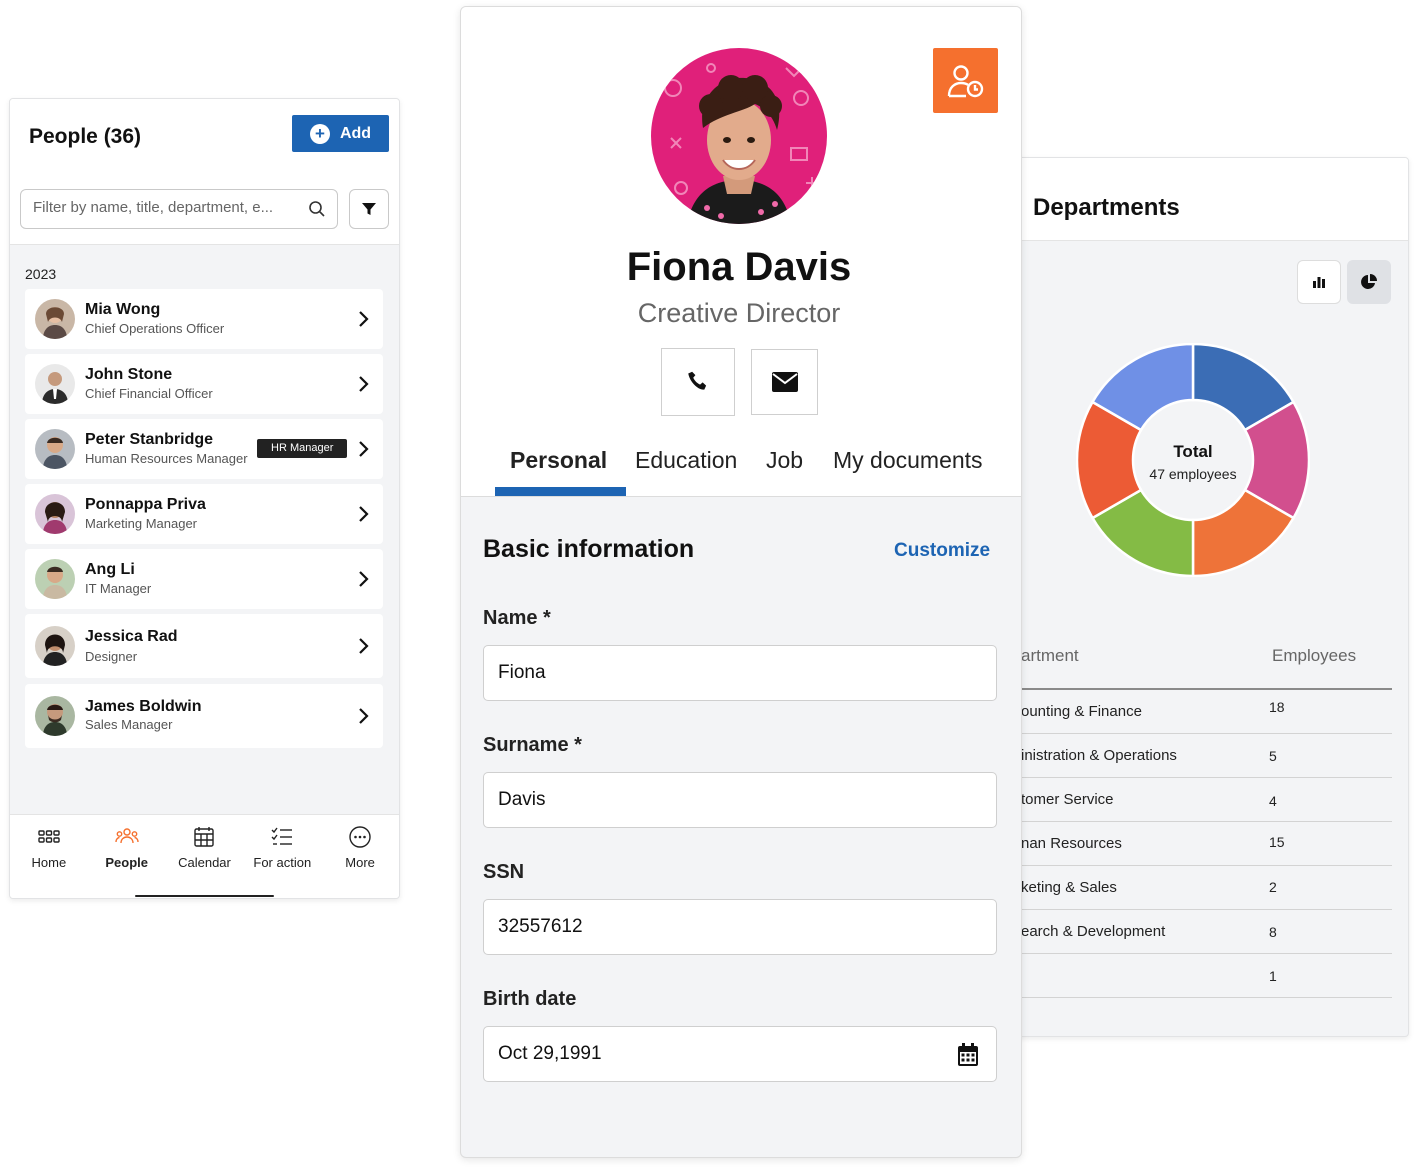 The height and width of the screenshot is (1169, 1418). I want to click on dept-count: 2, so click(1273, 887).